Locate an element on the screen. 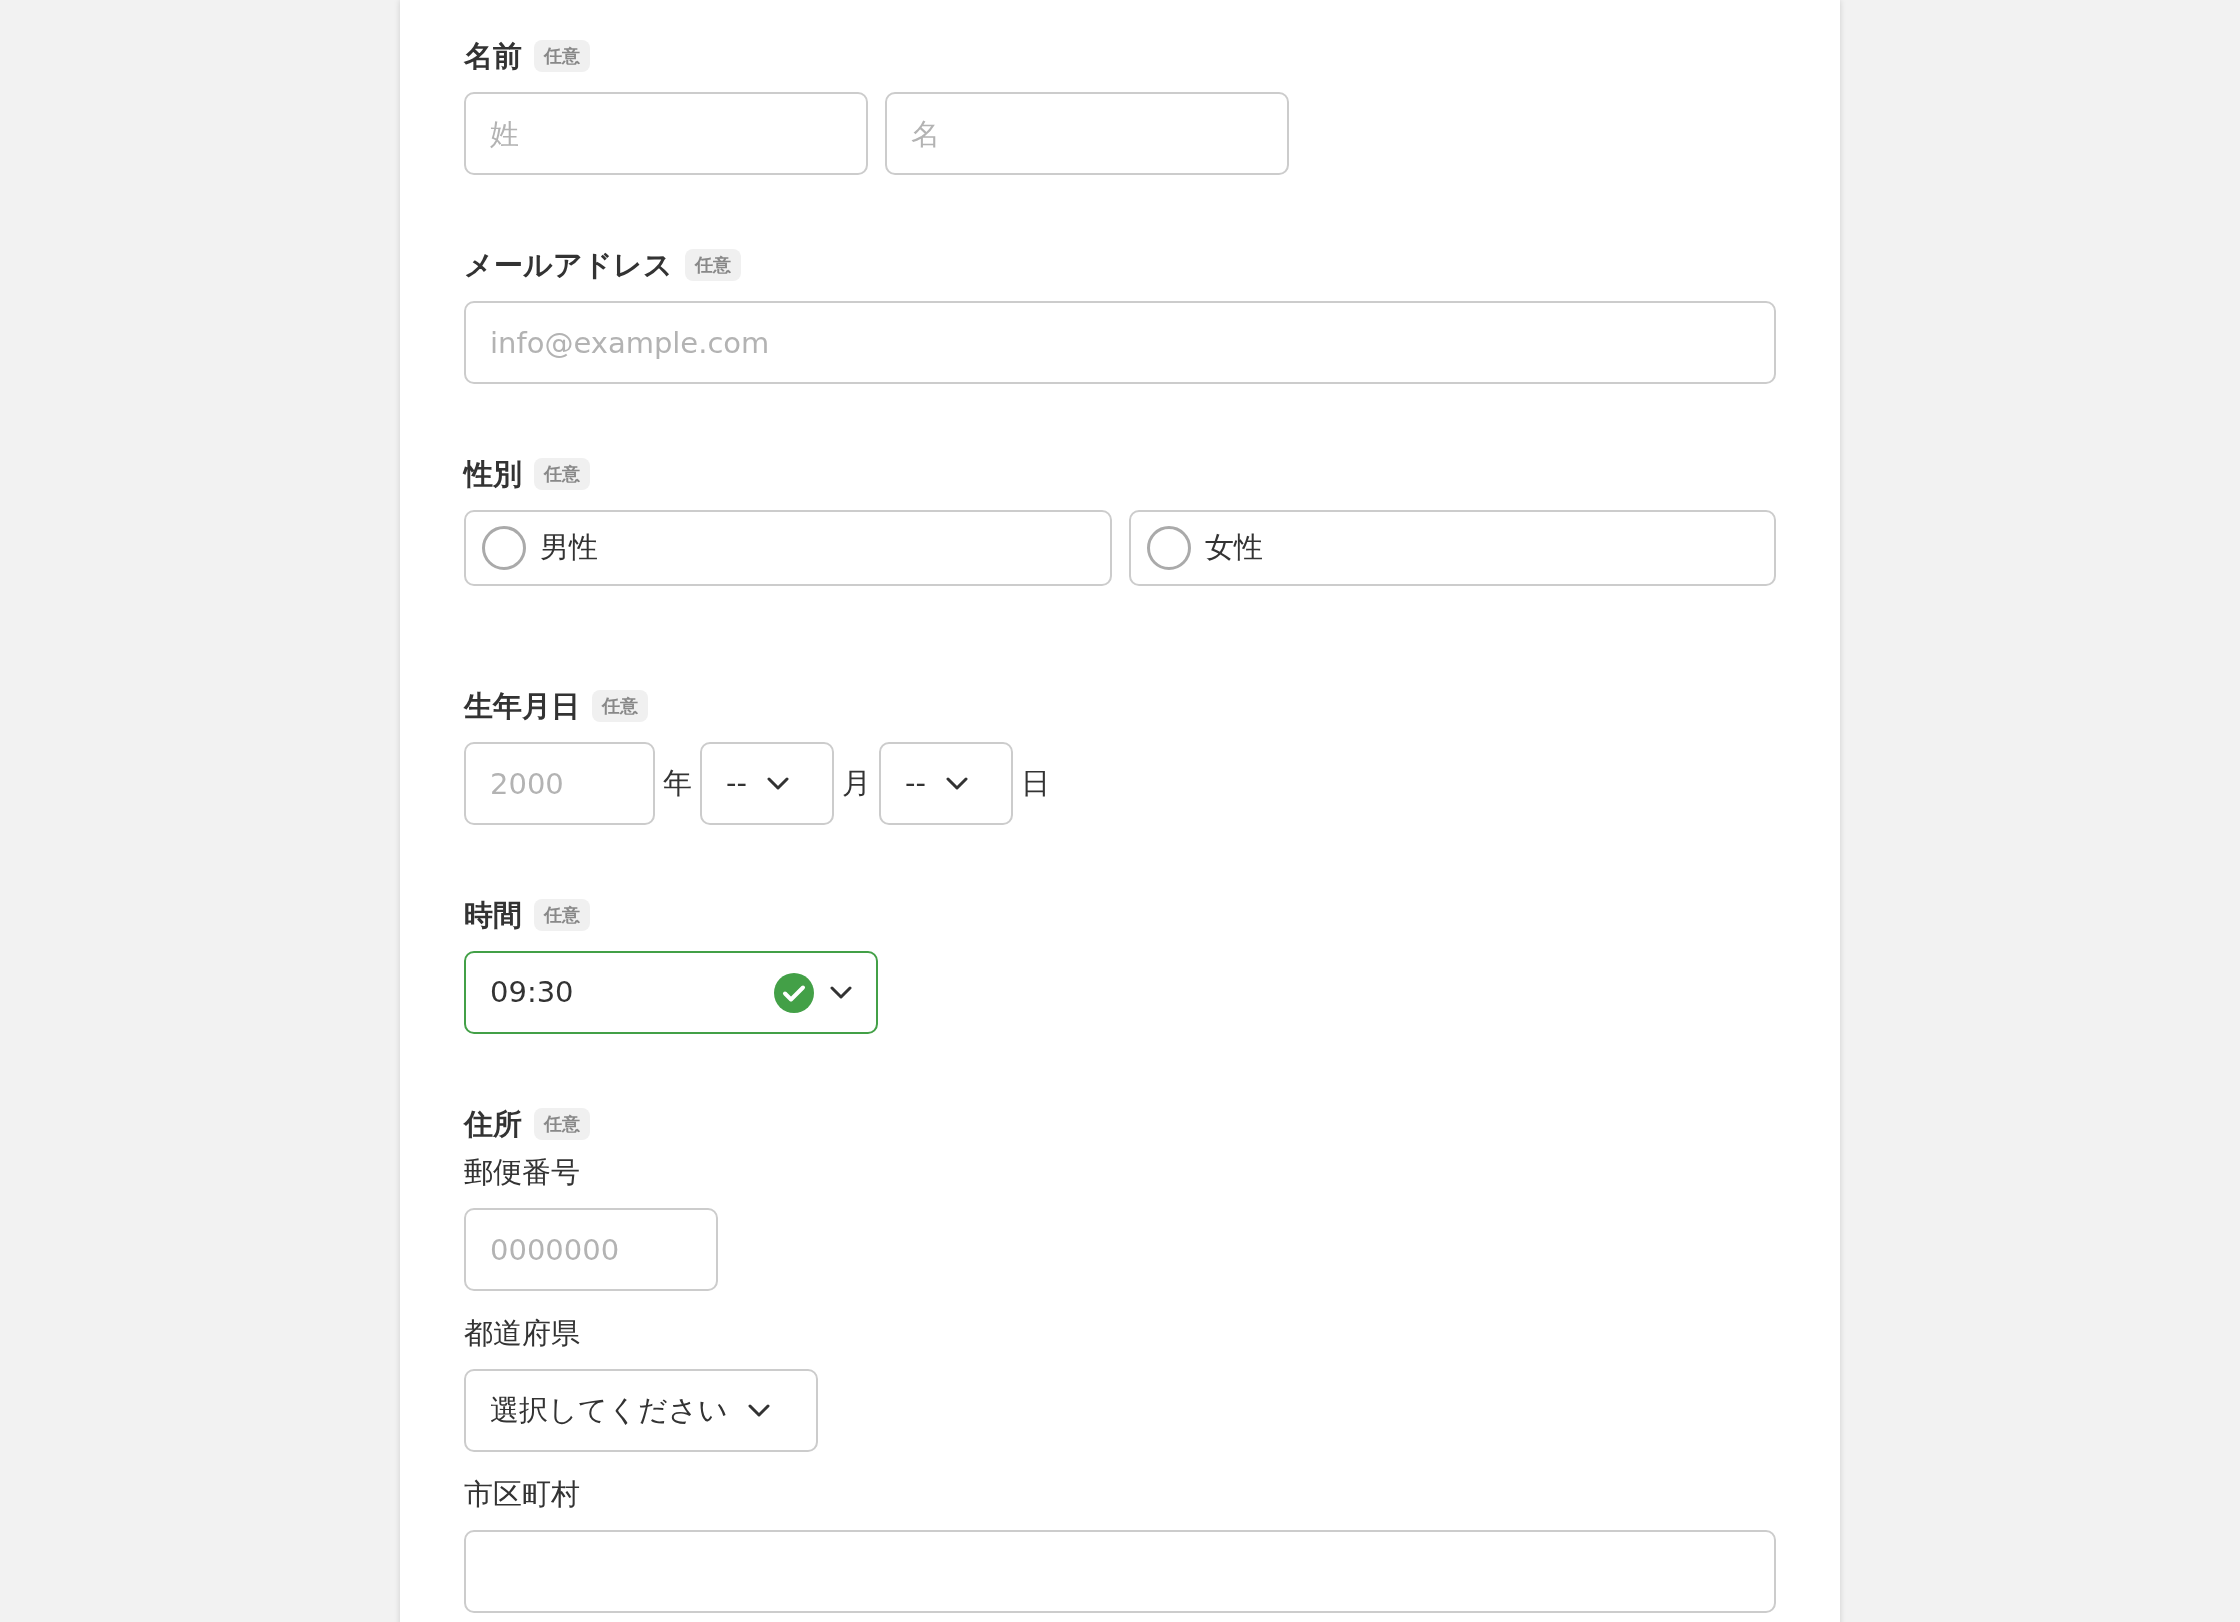 The height and width of the screenshot is (1622, 2240). day-select: -- is located at coordinates (946, 783).